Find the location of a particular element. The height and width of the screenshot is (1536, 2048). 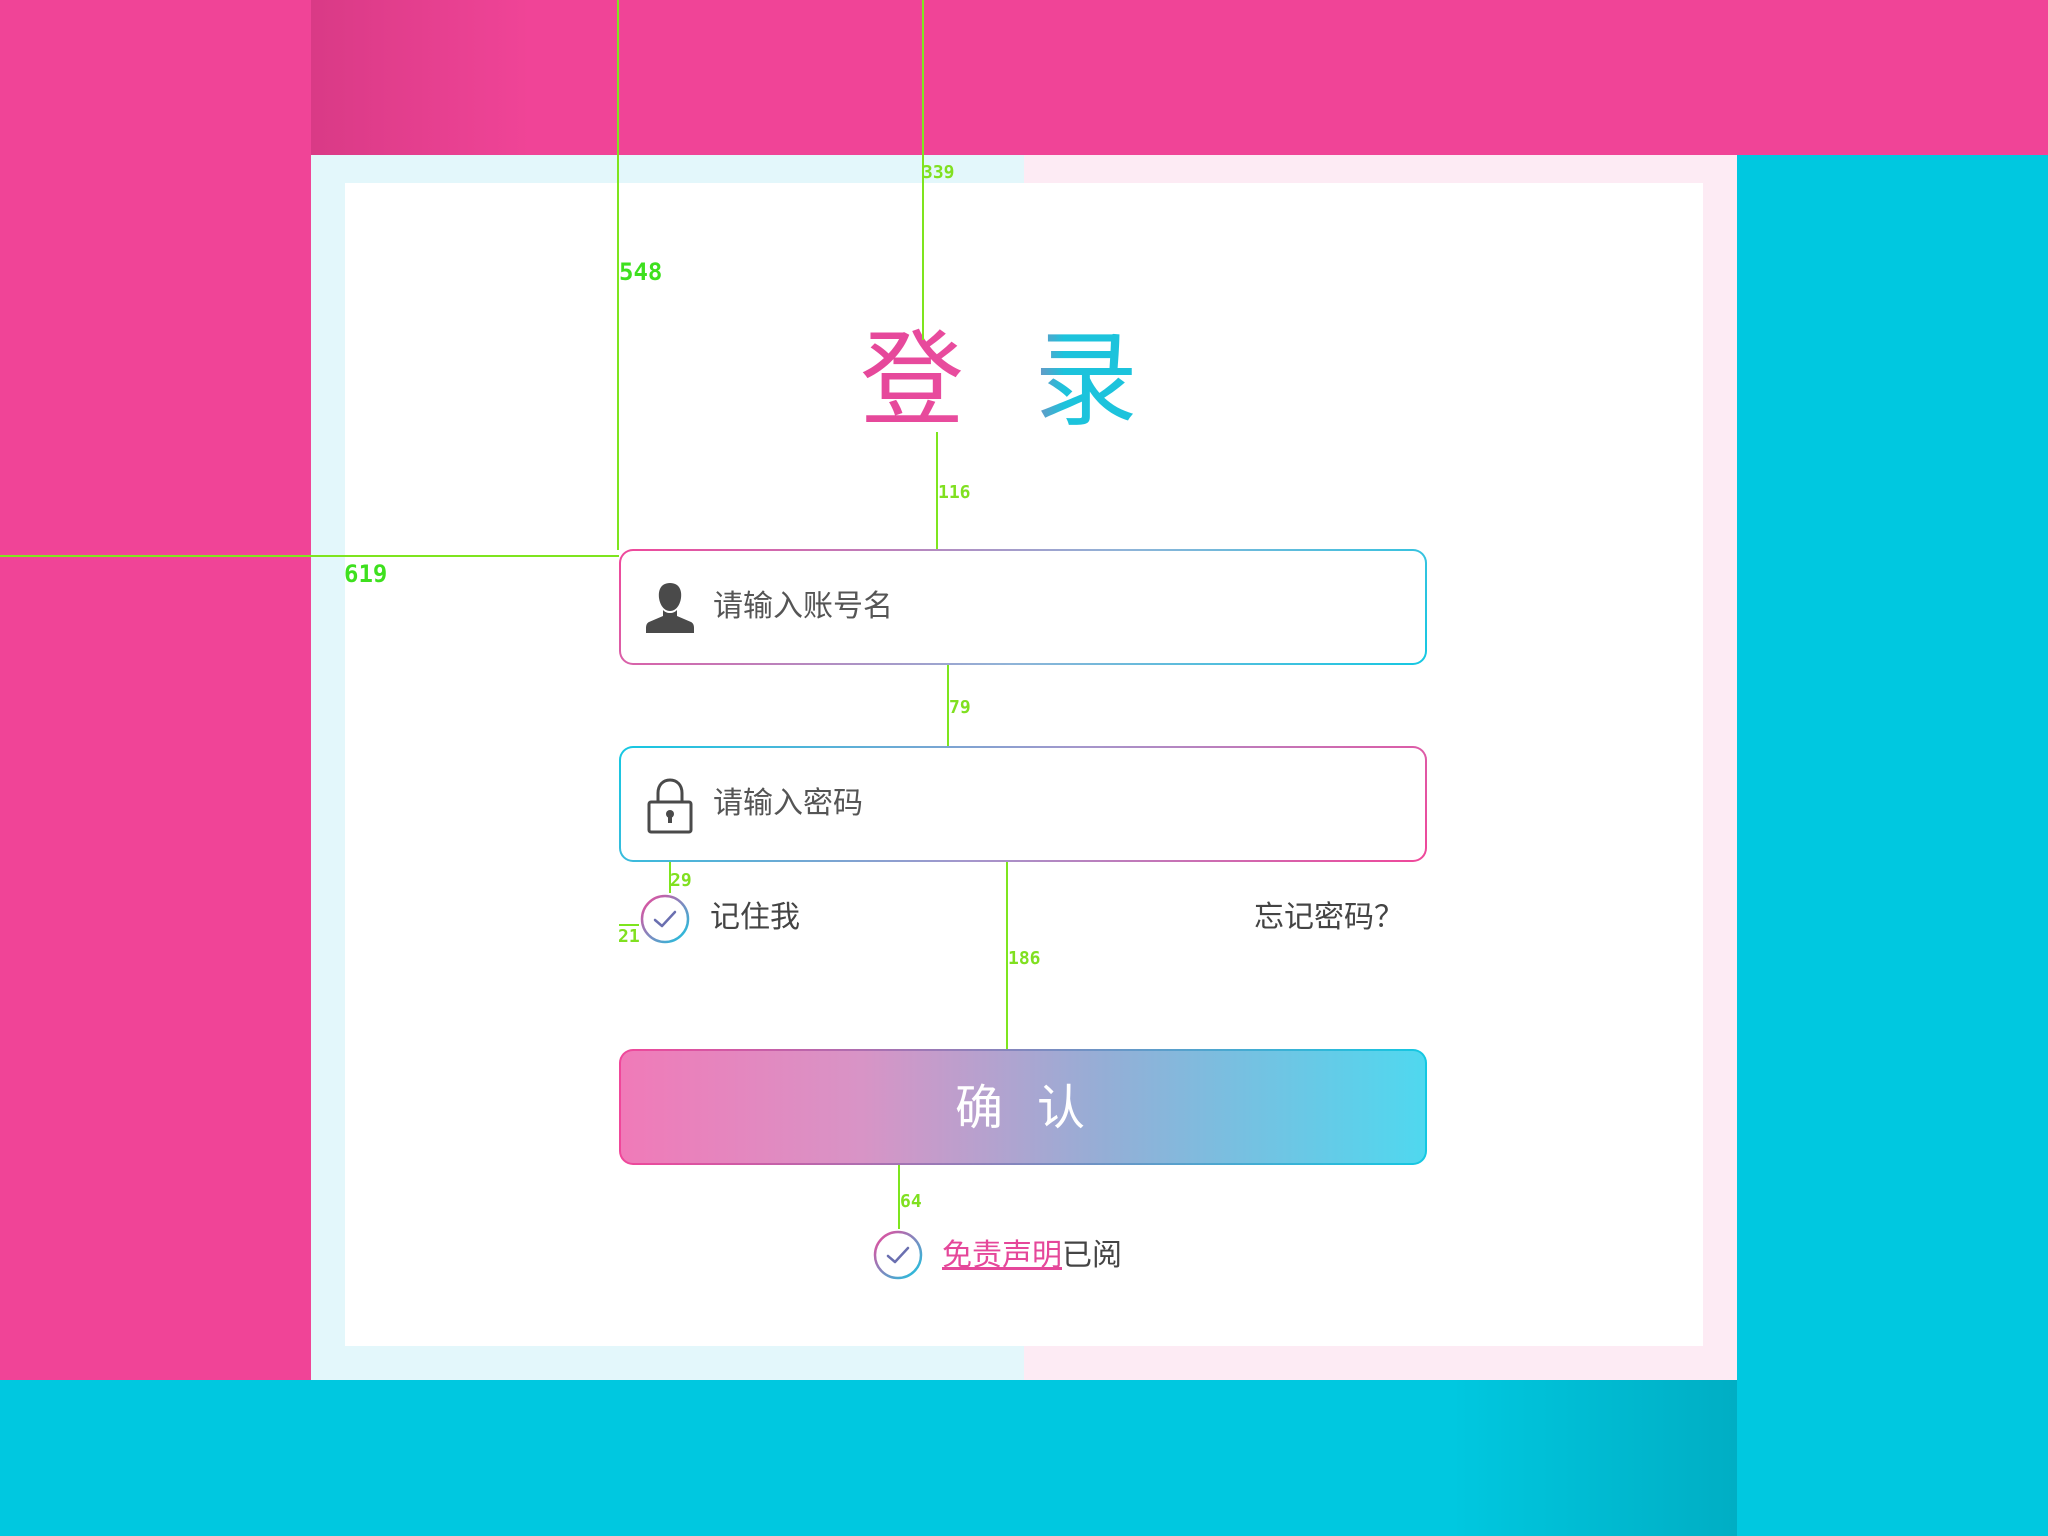

measure-label-79: 79 is located at coordinates (960, 707).